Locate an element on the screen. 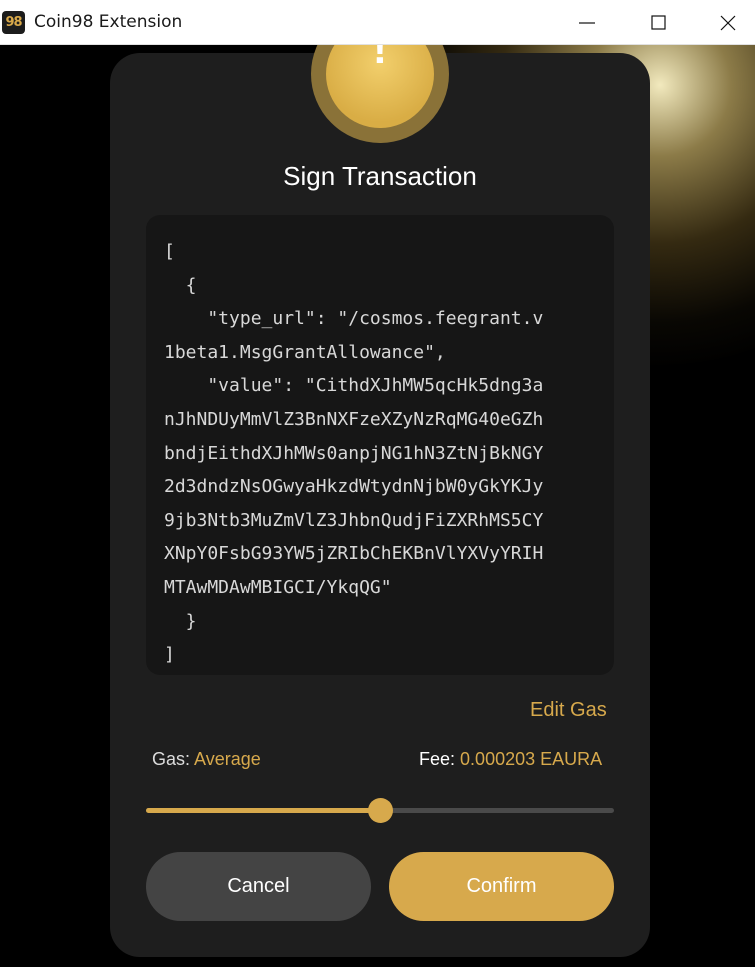 The height and width of the screenshot is (967, 755). confirm-button: Confirm is located at coordinates (501, 886).